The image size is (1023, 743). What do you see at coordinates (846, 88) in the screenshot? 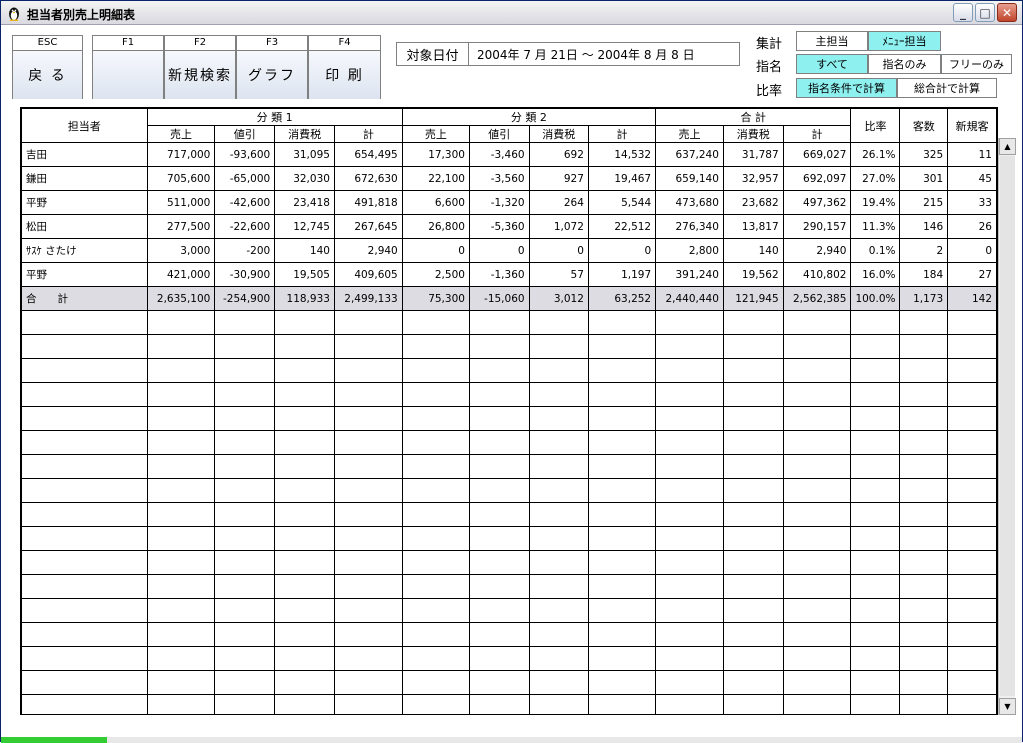
I see `ratio-by-nominate-option: 指名条件で計算` at bounding box center [846, 88].